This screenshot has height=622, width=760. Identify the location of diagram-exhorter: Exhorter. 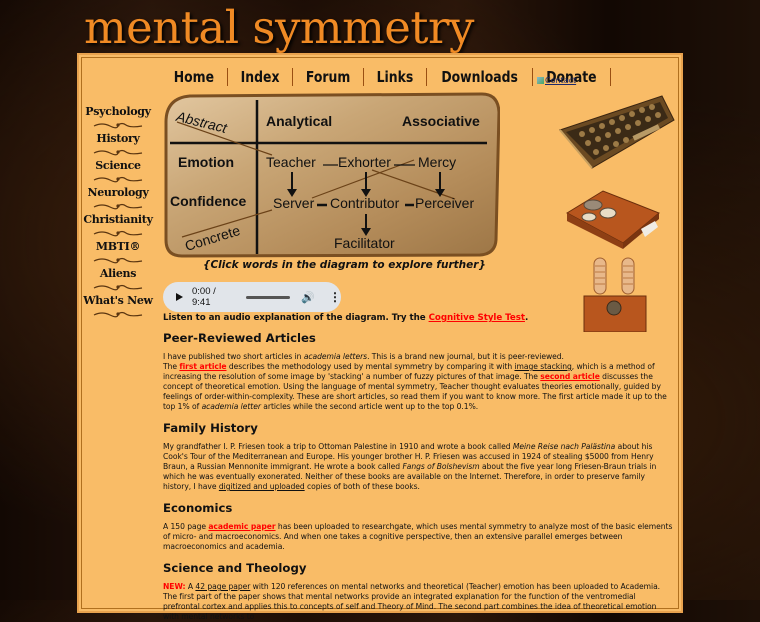
(364, 162).